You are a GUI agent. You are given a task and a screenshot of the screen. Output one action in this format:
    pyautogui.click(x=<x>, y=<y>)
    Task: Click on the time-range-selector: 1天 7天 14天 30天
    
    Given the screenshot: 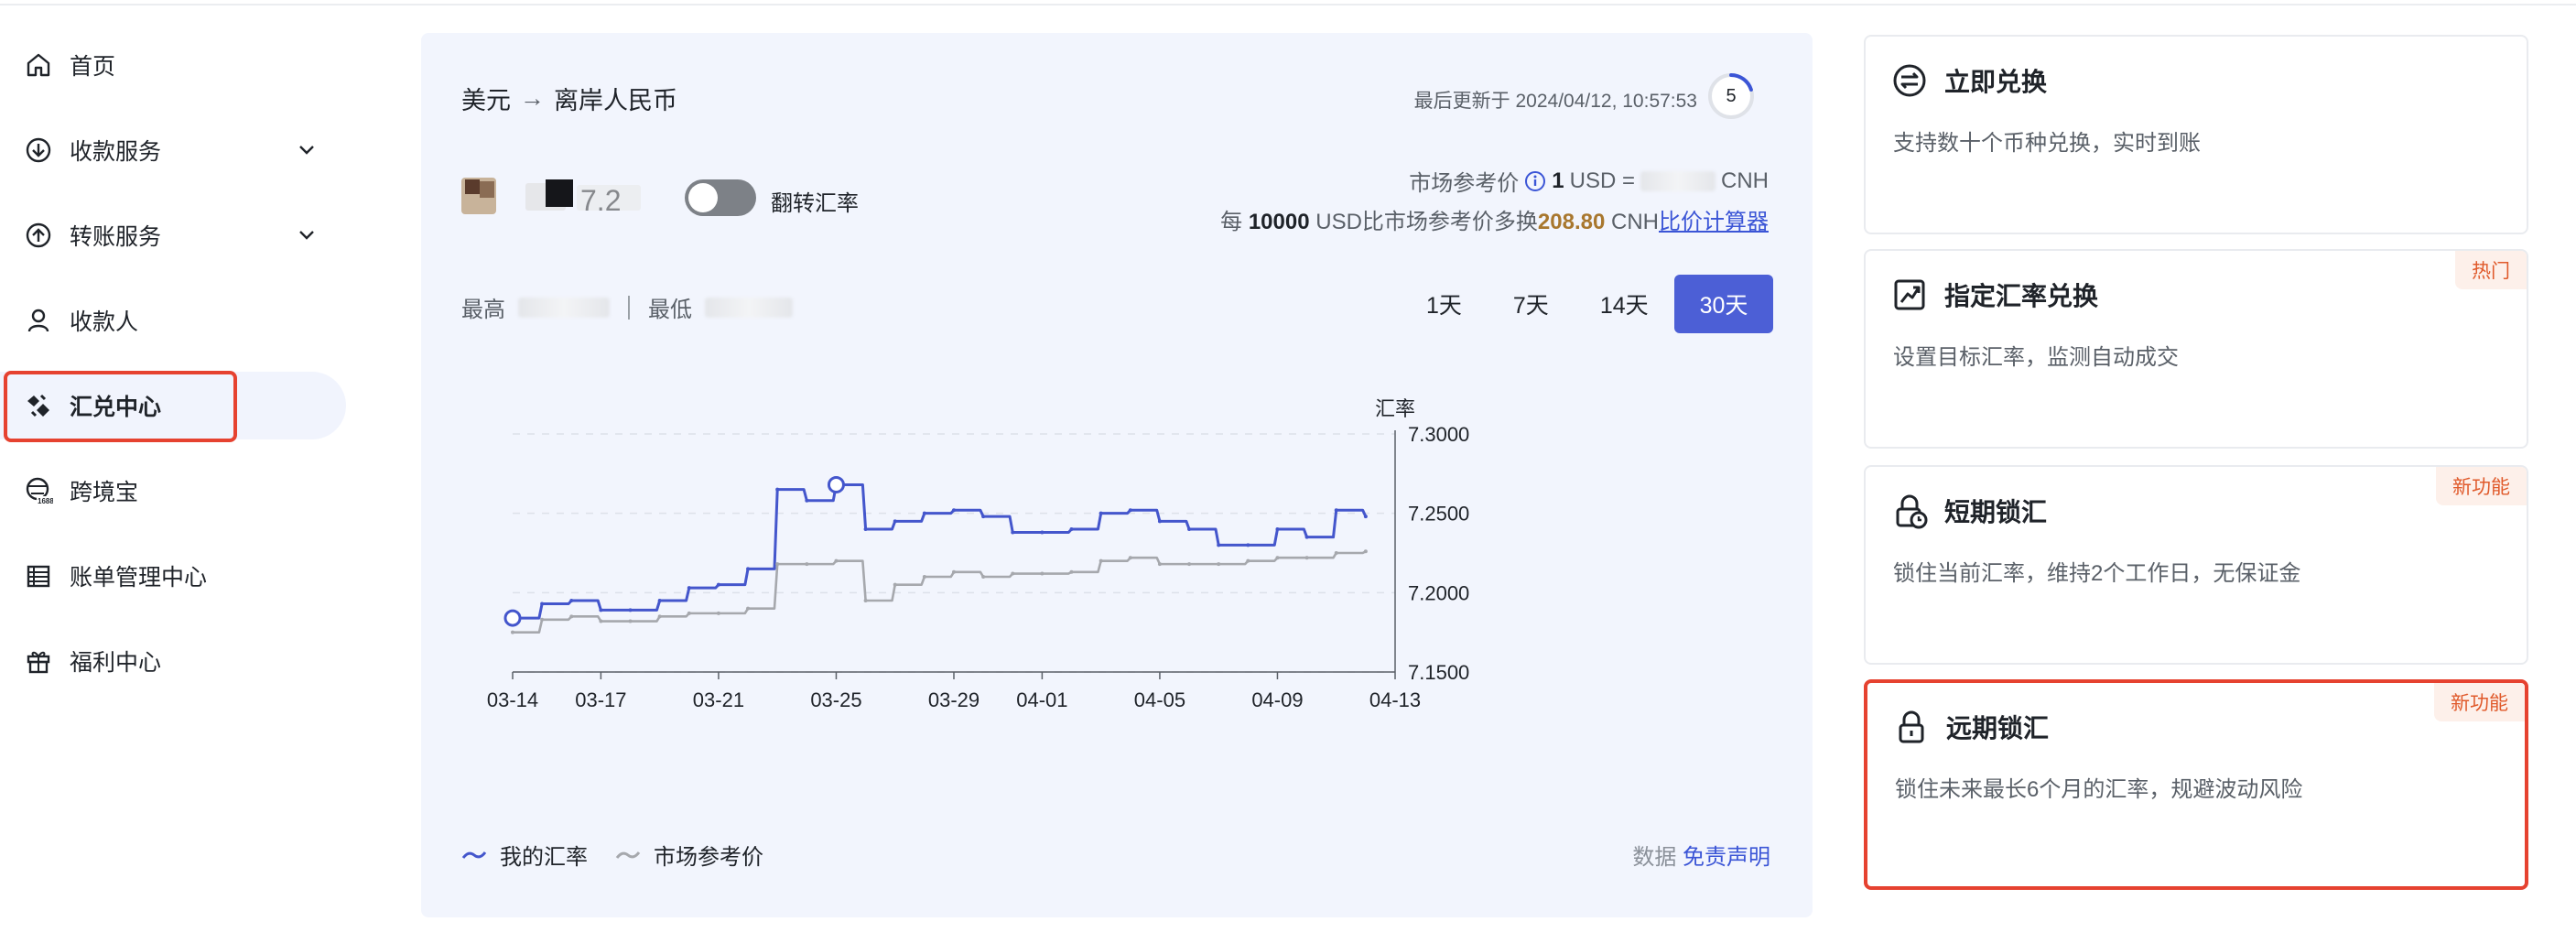 What is the action you would take?
    pyautogui.click(x=1588, y=304)
    